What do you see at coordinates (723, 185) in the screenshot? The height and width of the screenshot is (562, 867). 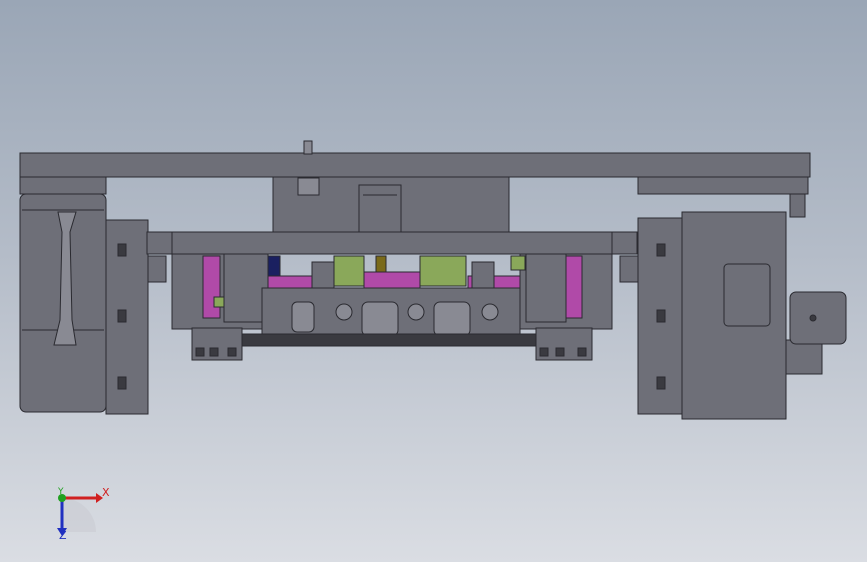 I see `right-bracket` at bounding box center [723, 185].